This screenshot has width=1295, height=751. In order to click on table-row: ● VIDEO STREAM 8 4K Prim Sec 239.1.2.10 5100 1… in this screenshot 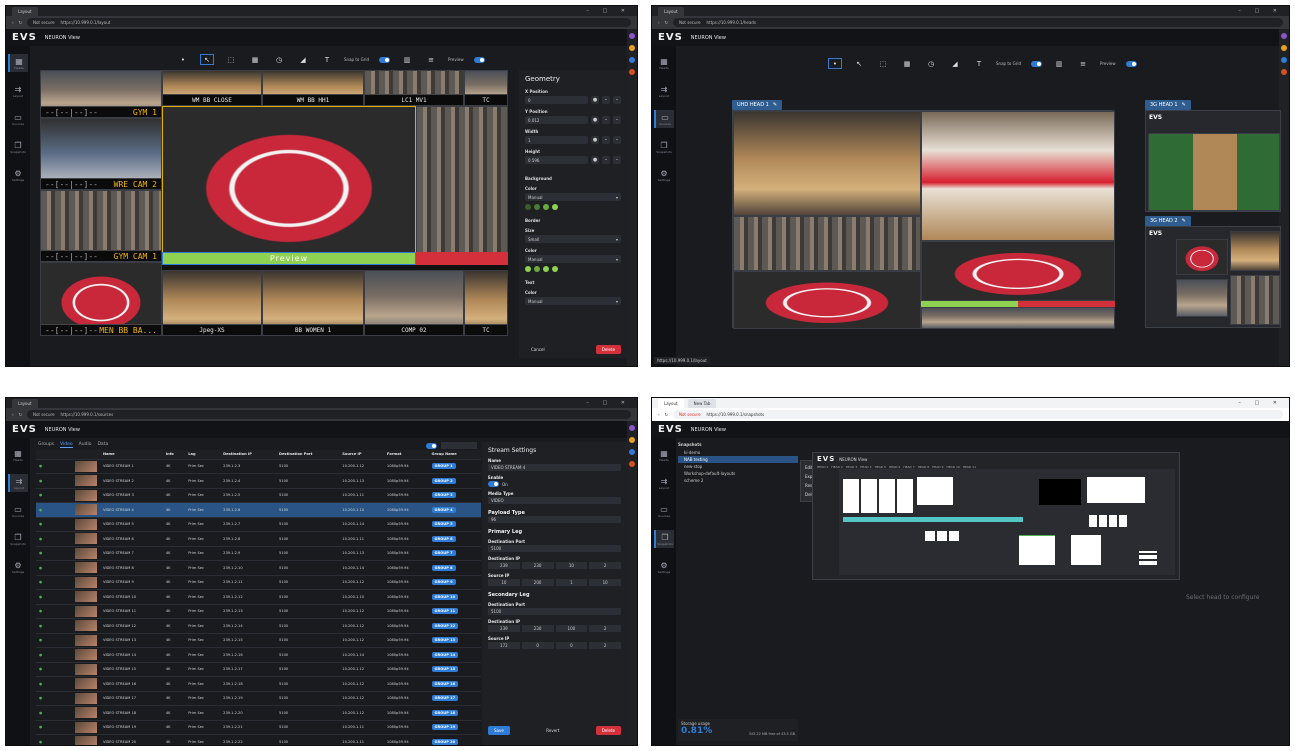, I will do `click(258, 567)`.